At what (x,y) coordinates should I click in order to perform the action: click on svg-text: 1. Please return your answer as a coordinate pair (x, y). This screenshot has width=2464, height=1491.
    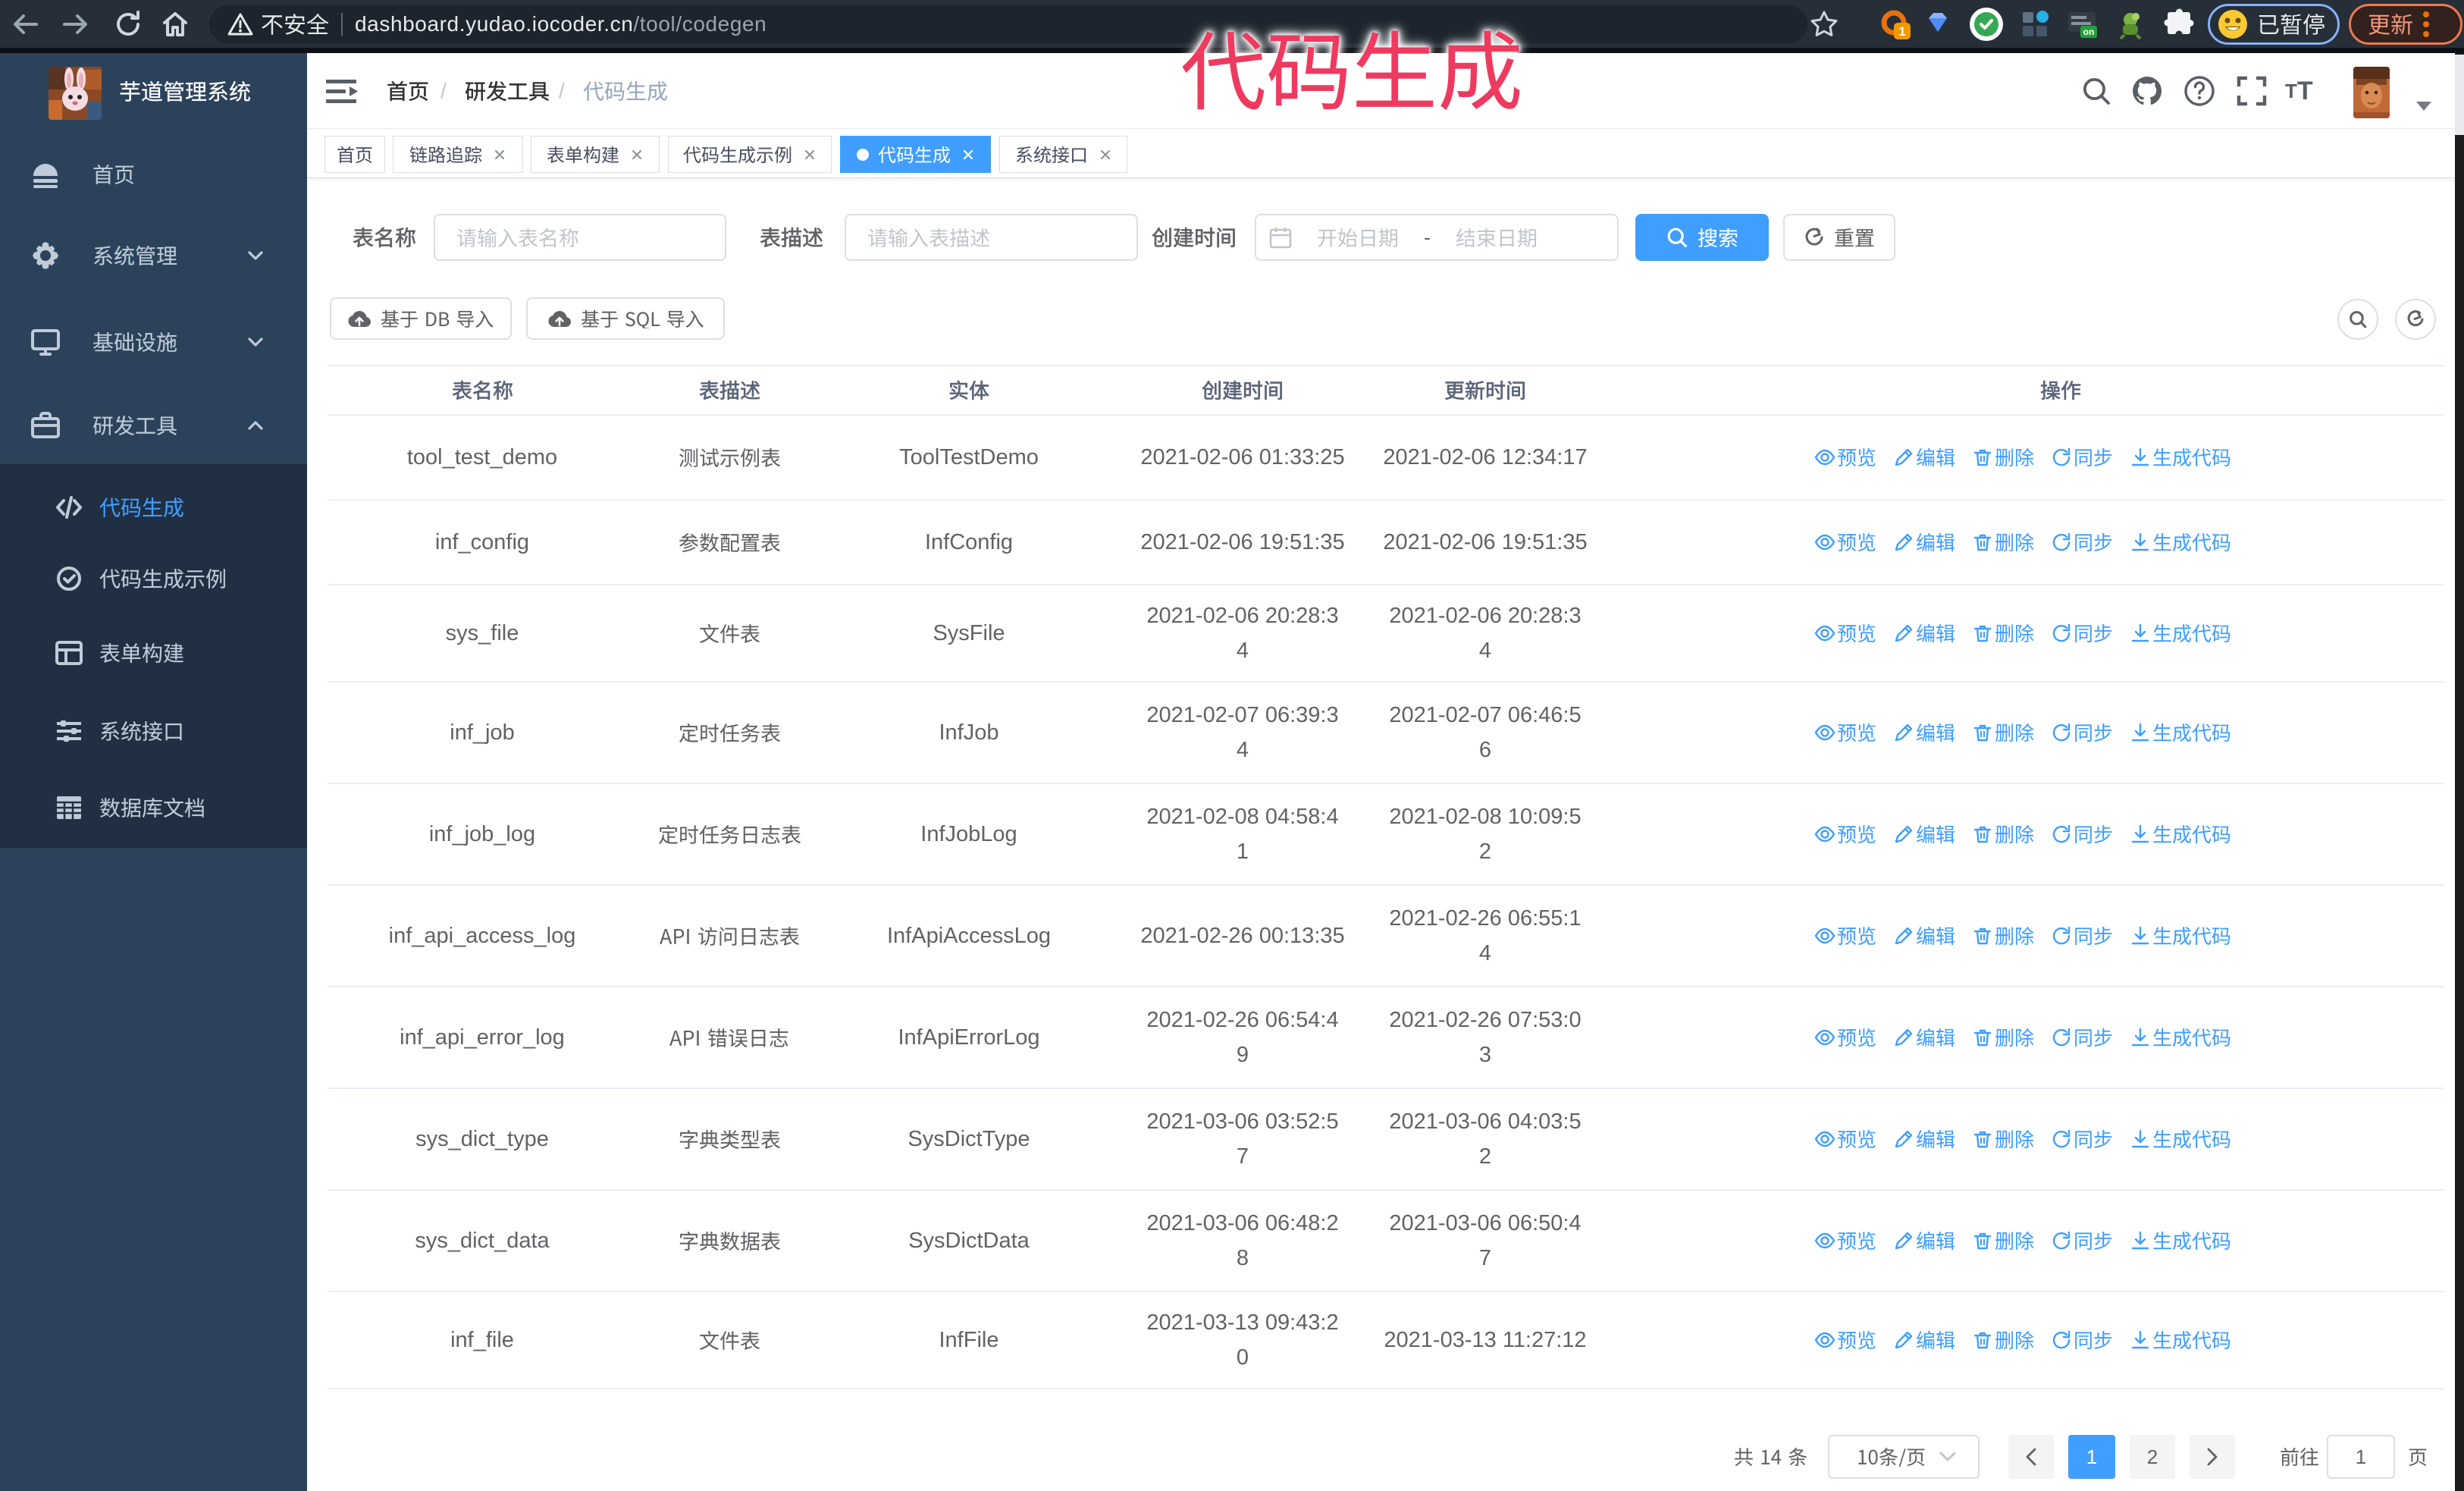
    Looking at the image, I should click on (1902, 31).